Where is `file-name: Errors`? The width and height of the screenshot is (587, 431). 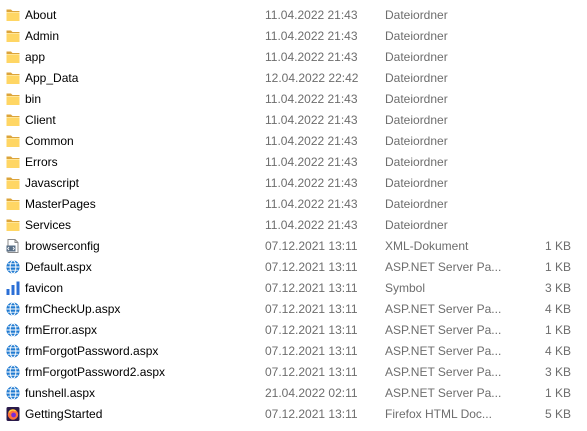
file-name: Errors is located at coordinates (41, 162).